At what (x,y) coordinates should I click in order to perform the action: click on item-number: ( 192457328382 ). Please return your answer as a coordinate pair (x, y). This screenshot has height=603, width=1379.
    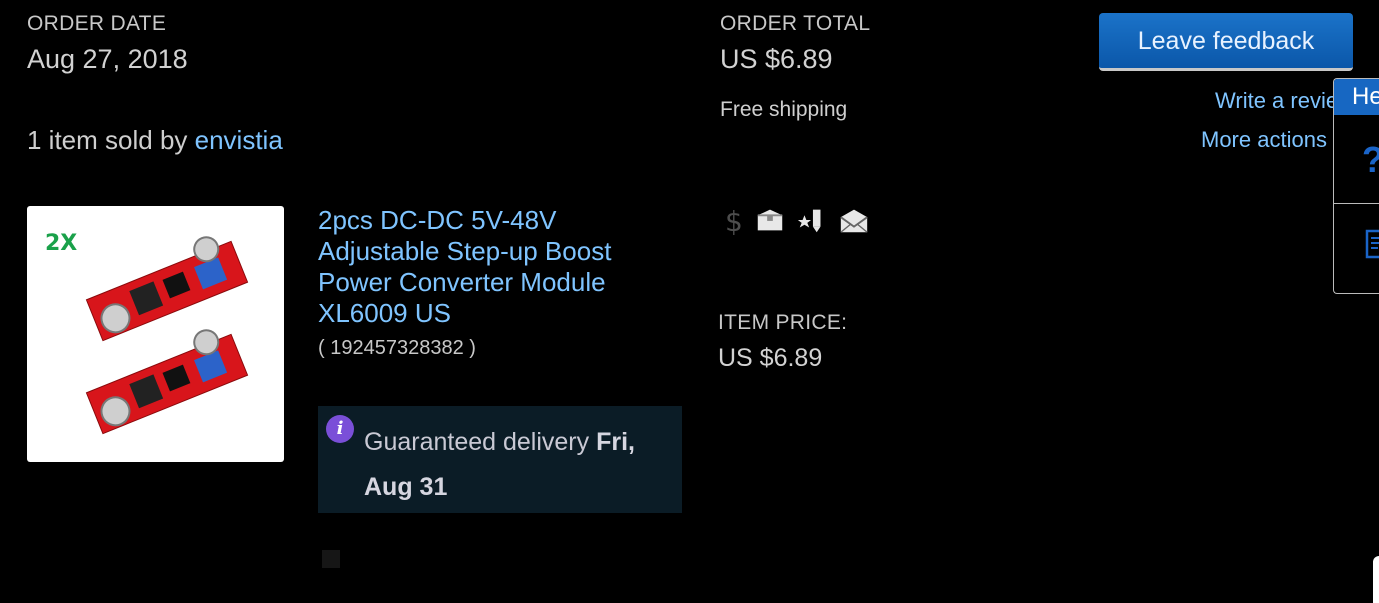
    Looking at the image, I should click on (397, 348).